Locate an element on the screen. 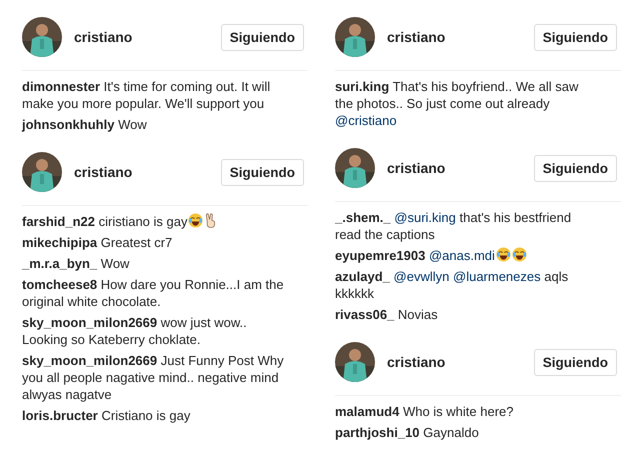 The image size is (626, 460). comment: parthjoshi_10 Gaynaldo is located at coordinates (407, 432).